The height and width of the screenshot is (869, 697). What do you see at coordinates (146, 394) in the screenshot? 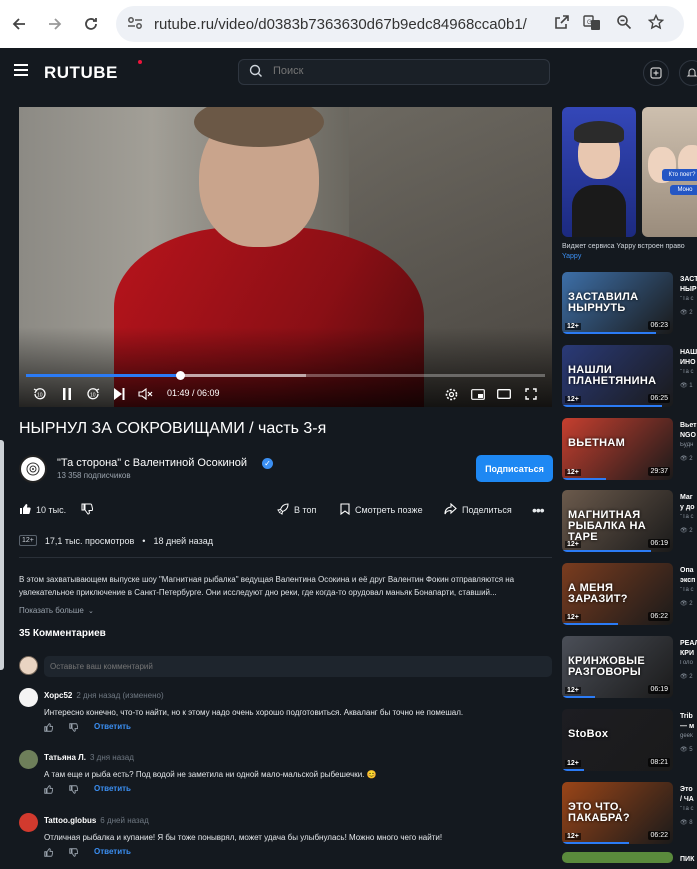
I see `mute-icon` at bounding box center [146, 394].